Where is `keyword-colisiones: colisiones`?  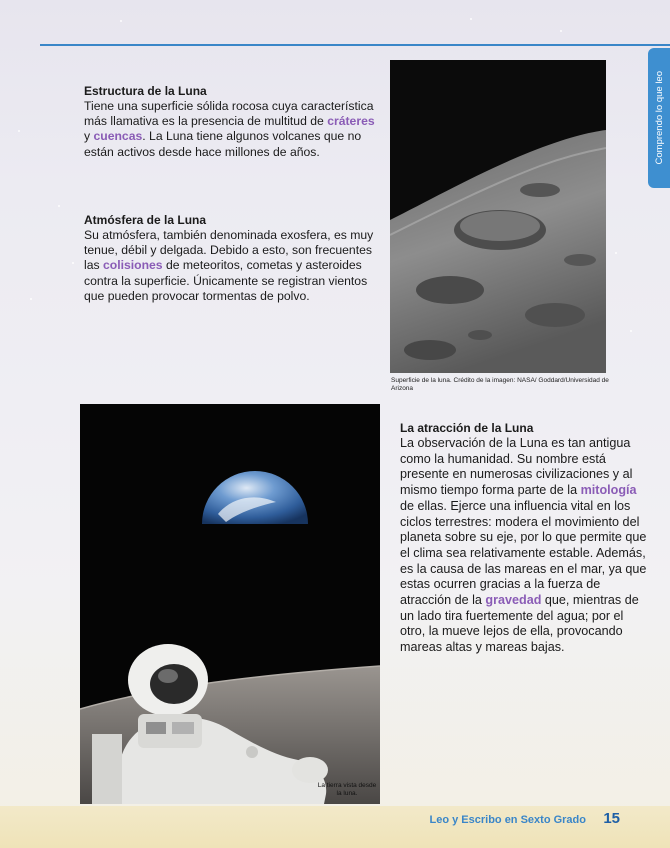 keyword-colisiones: colisiones is located at coordinates (132, 265).